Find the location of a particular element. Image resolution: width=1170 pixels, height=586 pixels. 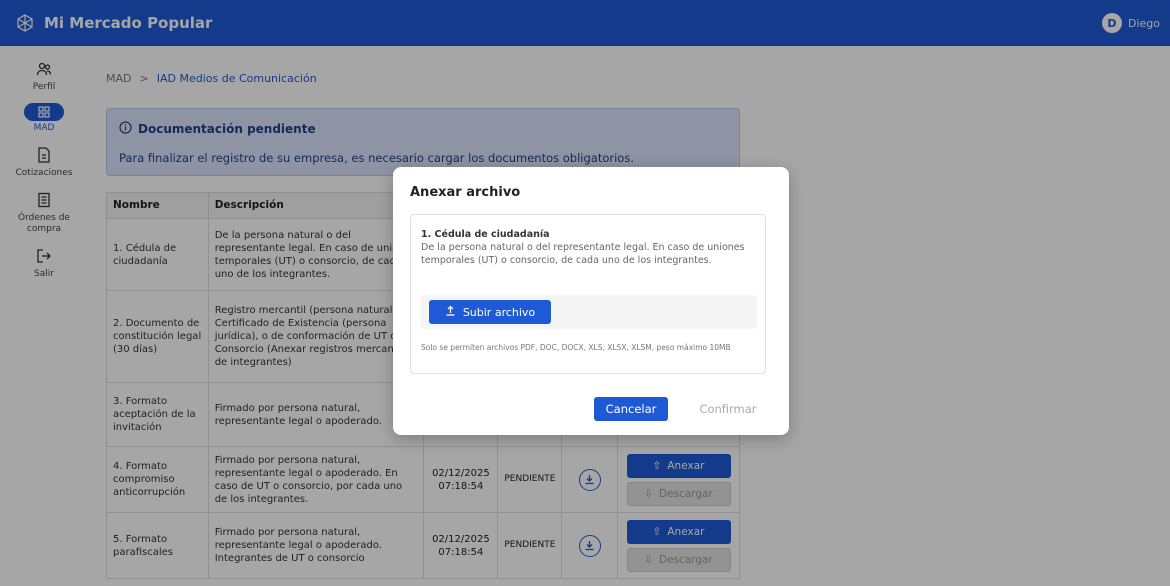

upload-icon is located at coordinates (450, 312).